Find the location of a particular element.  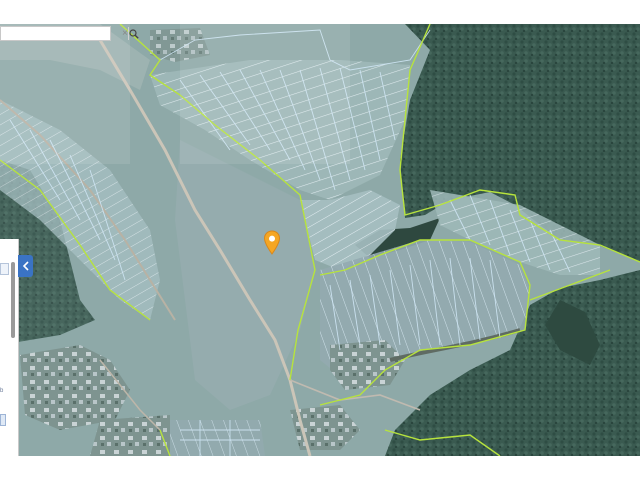

search-icon is located at coordinates (134, 33).